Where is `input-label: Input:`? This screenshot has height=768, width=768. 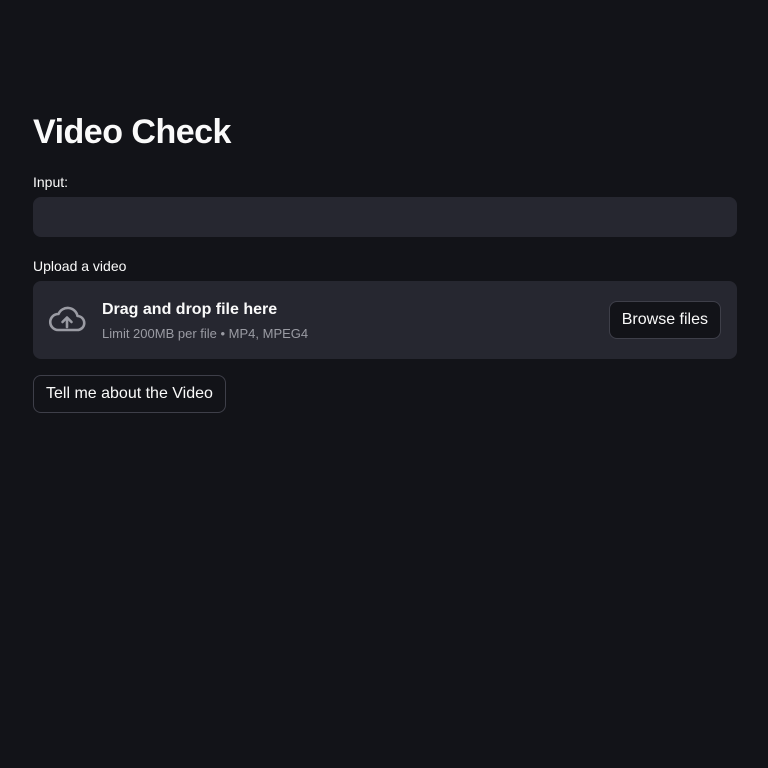
input-label: Input: is located at coordinates (51, 182).